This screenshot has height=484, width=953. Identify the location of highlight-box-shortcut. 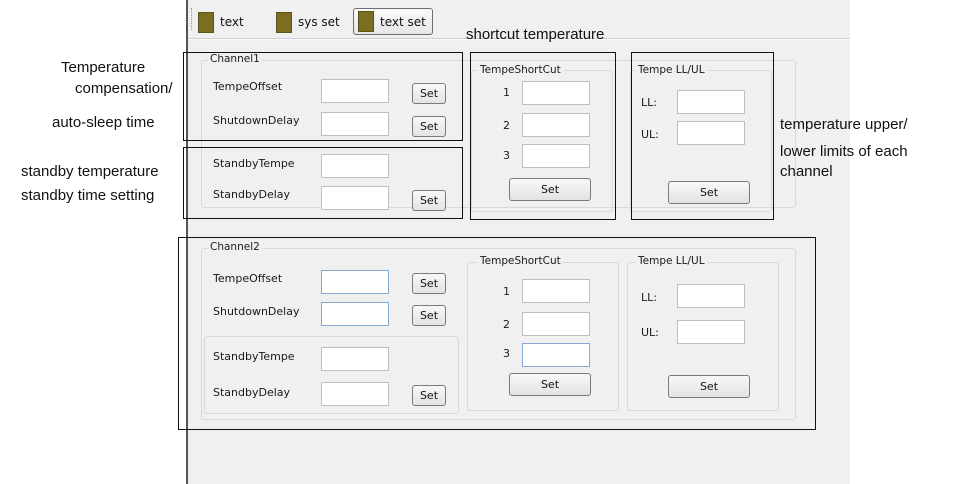
(543, 136).